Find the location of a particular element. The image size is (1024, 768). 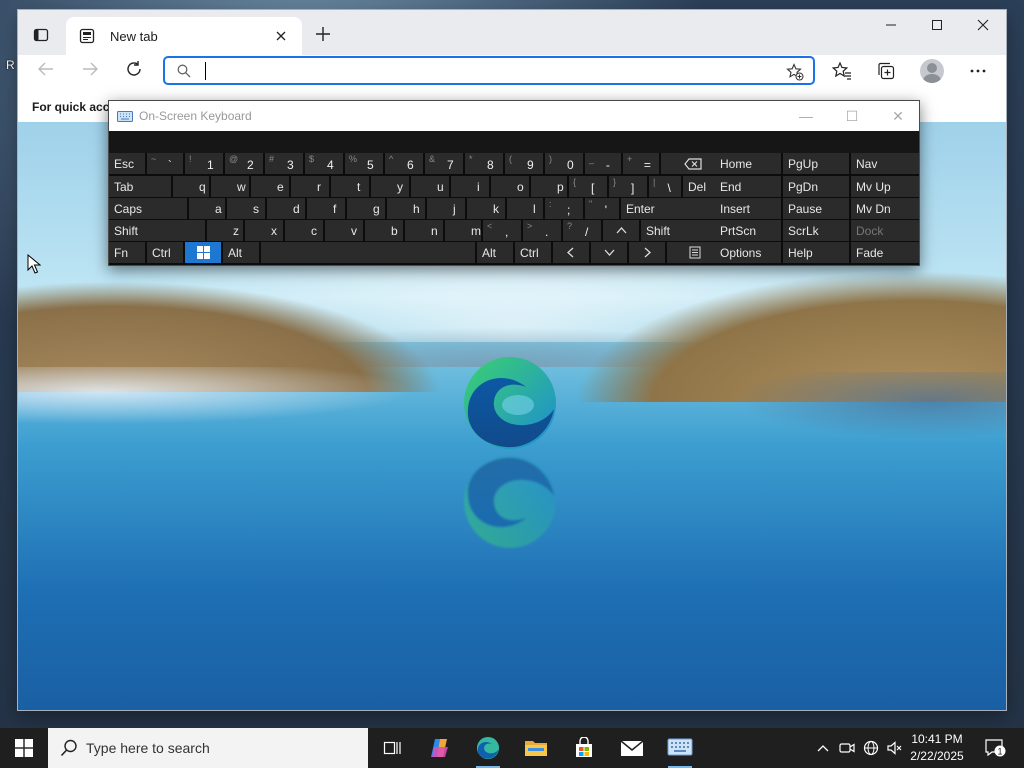

osk-key-1: ! 1 is located at coordinates (204, 163).